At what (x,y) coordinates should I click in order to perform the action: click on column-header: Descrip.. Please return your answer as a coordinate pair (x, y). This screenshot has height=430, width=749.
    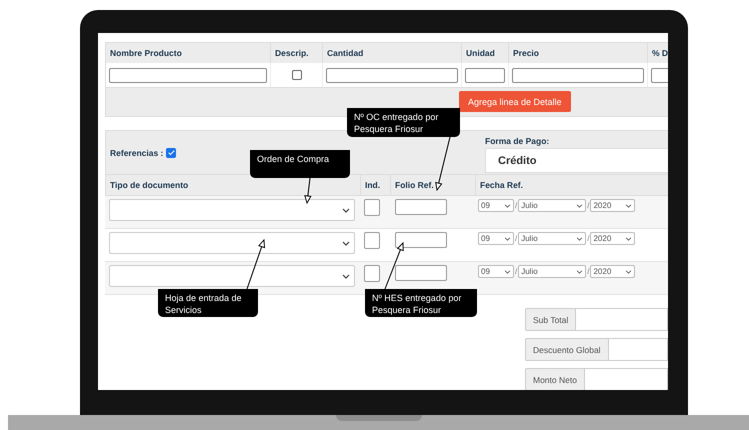
    Looking at the image, I should click on (297, 53).